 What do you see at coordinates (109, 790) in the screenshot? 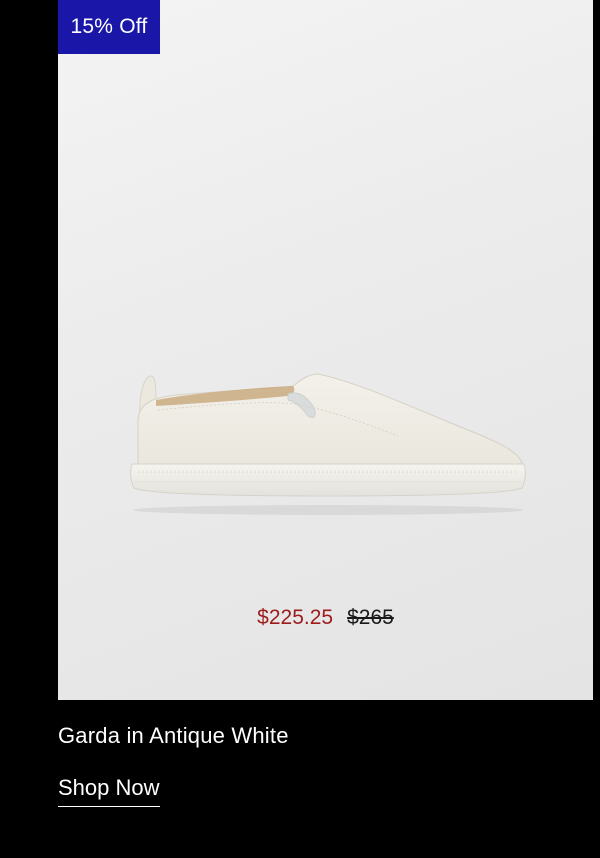
I see `shop-now-link: Shop Now` at bounding box center [109, 790].